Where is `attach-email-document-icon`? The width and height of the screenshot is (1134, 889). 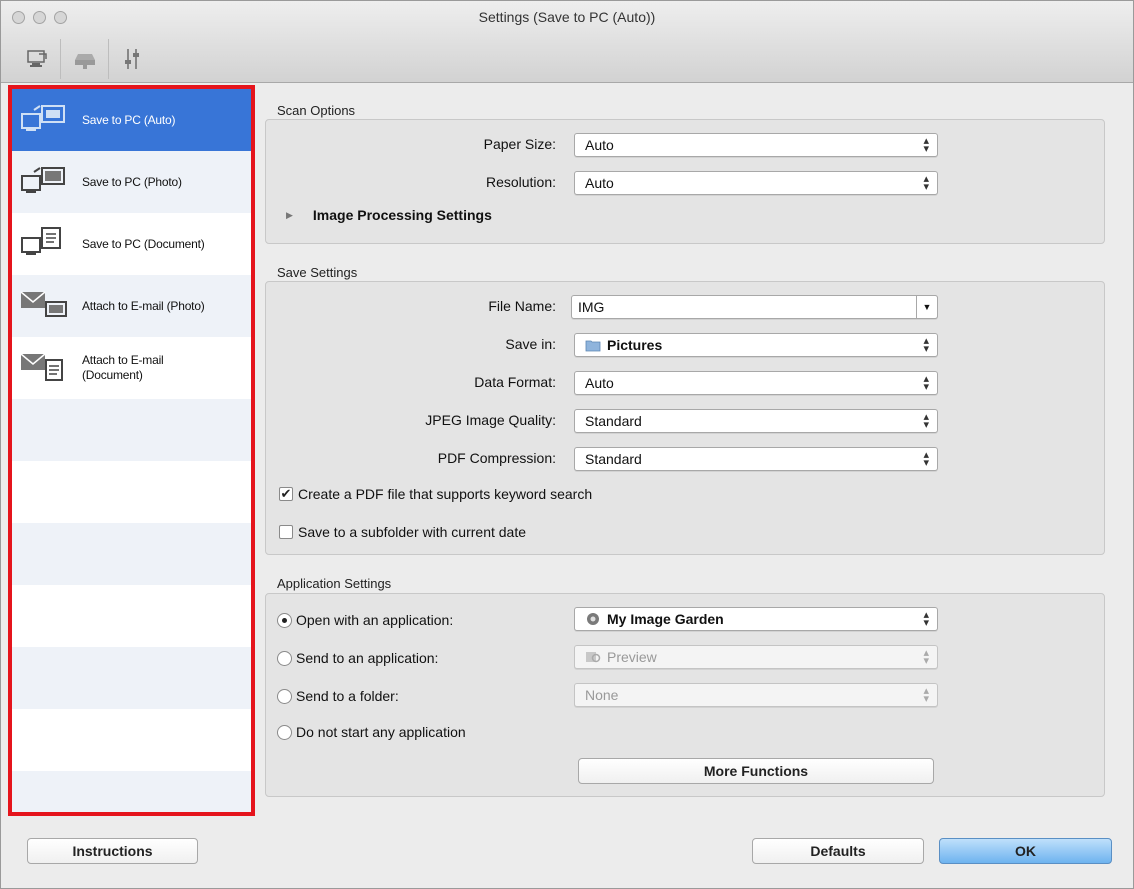 attach-email-document-icon is located at coordinates (41, 367).